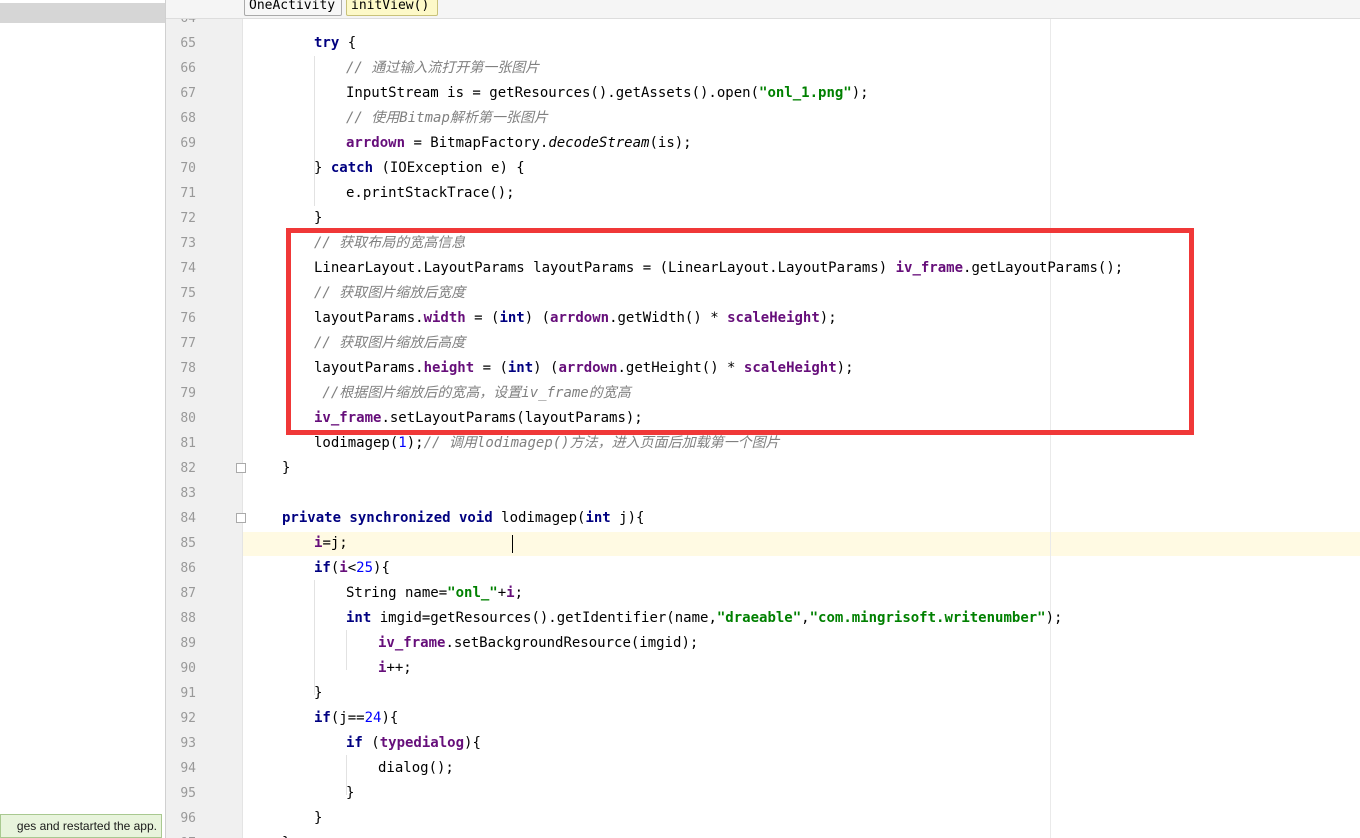 This screenshot has width=1360, height=838. I want to click on code-line: 87 String name="onl_"+i;, so click(763, 593).